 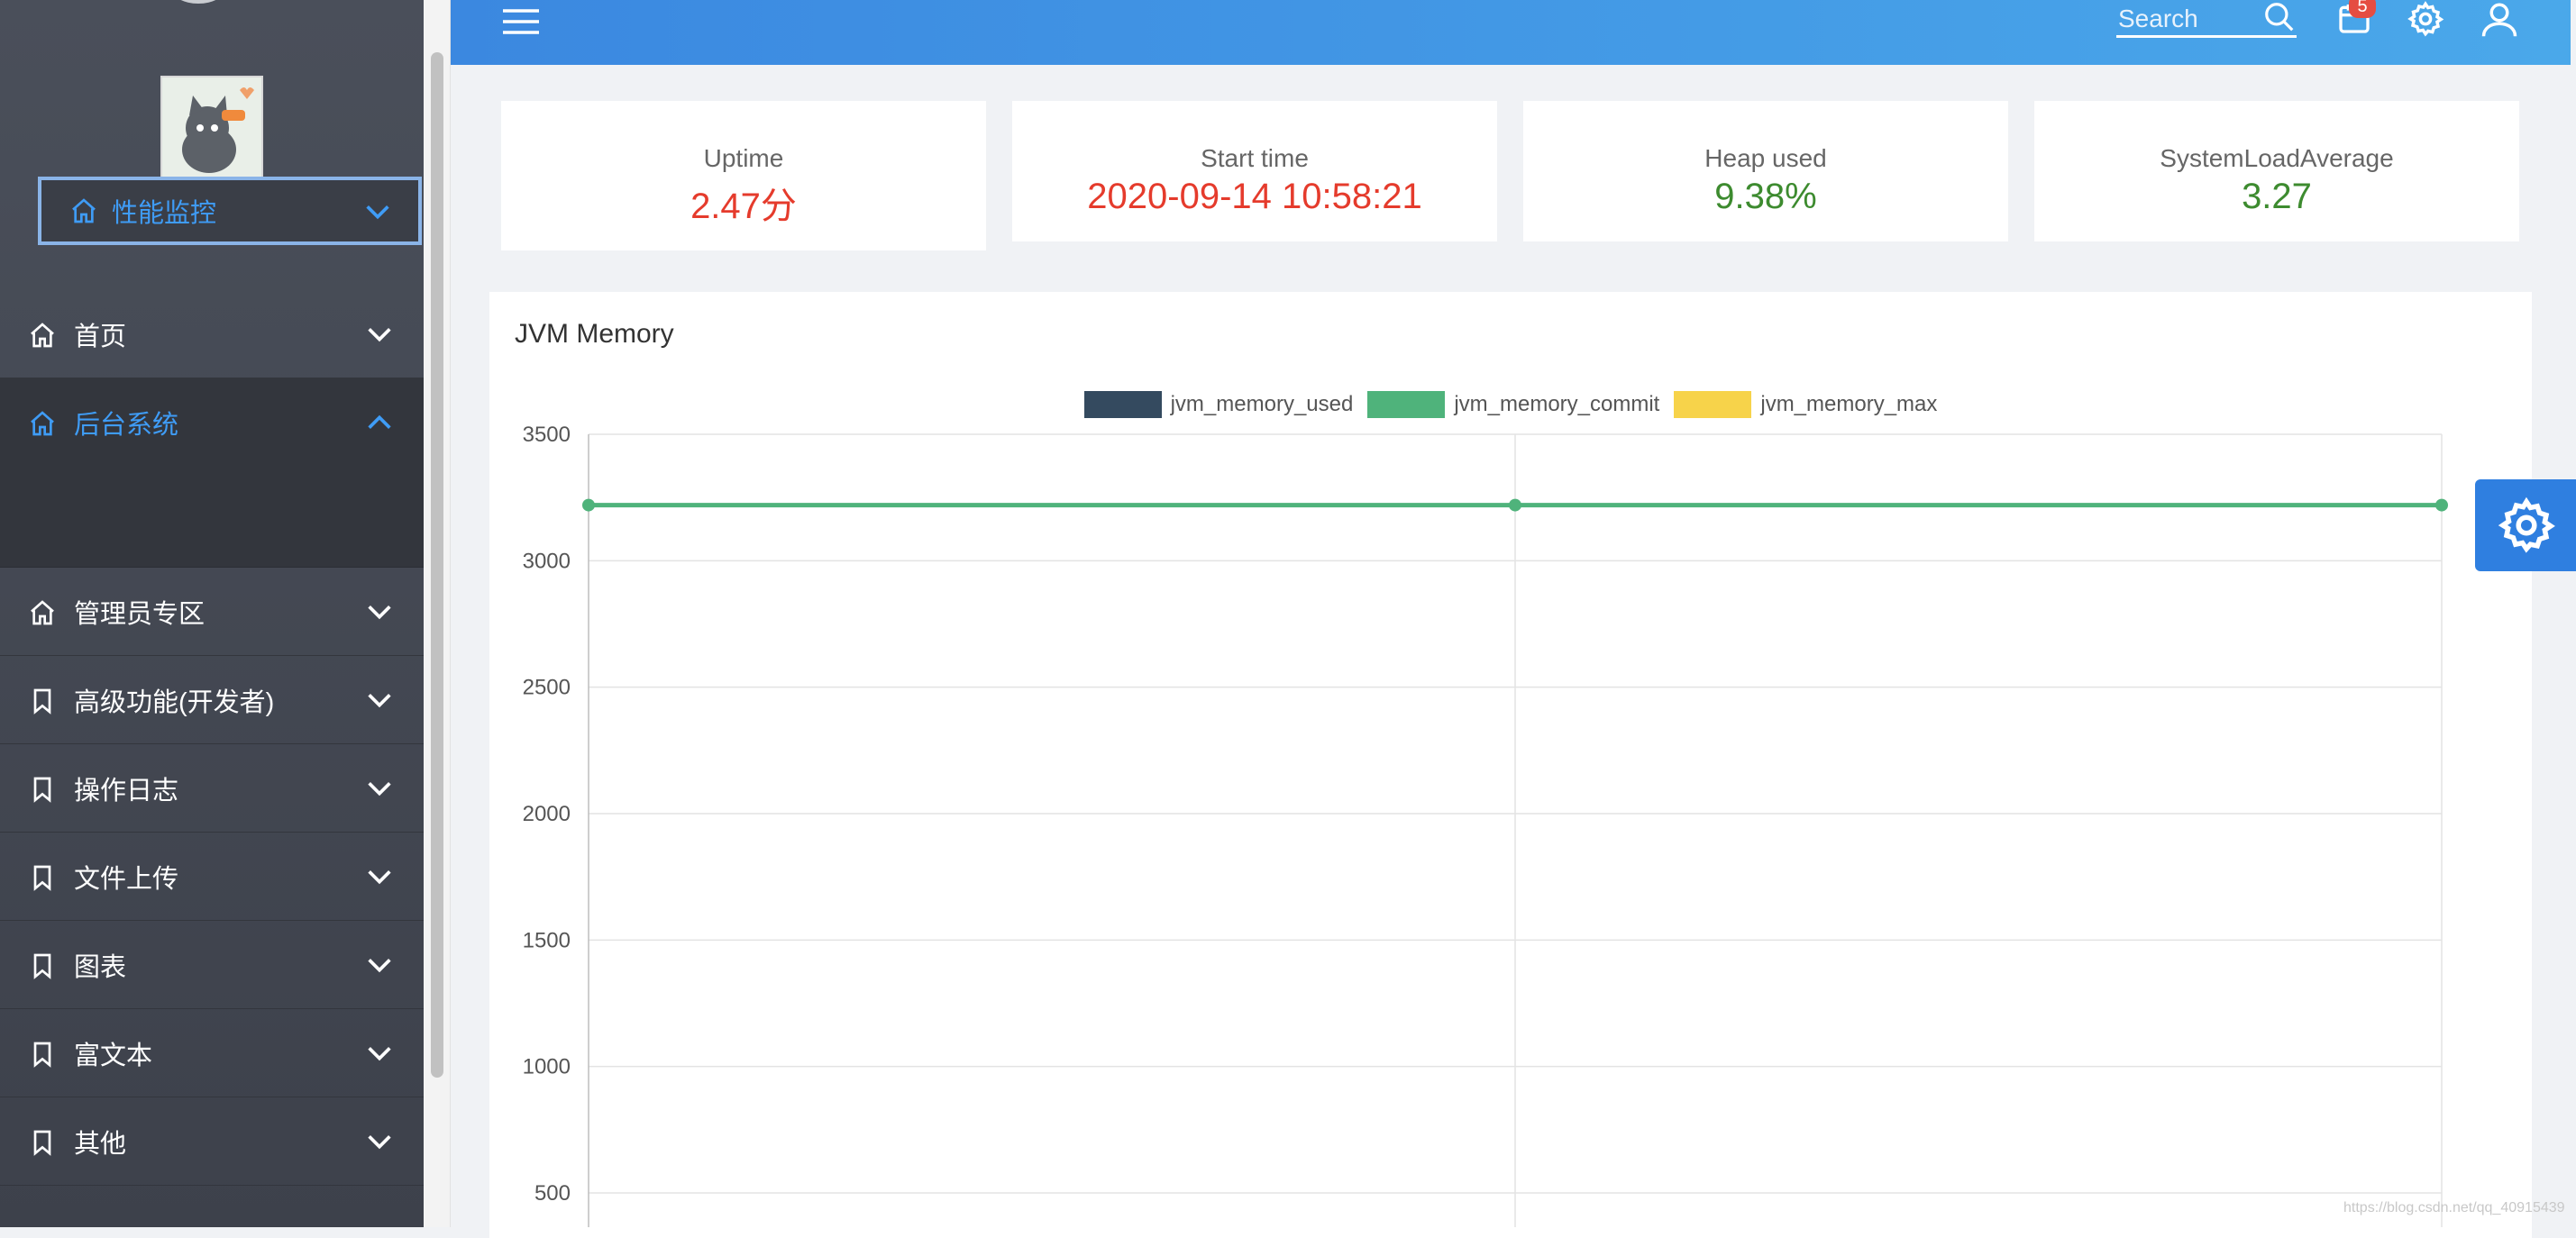 What do you see at coordinates (437, 565) in the screenshot?
I see `sidebar-scrollbar-thumb` at bounding box center [437, 565].